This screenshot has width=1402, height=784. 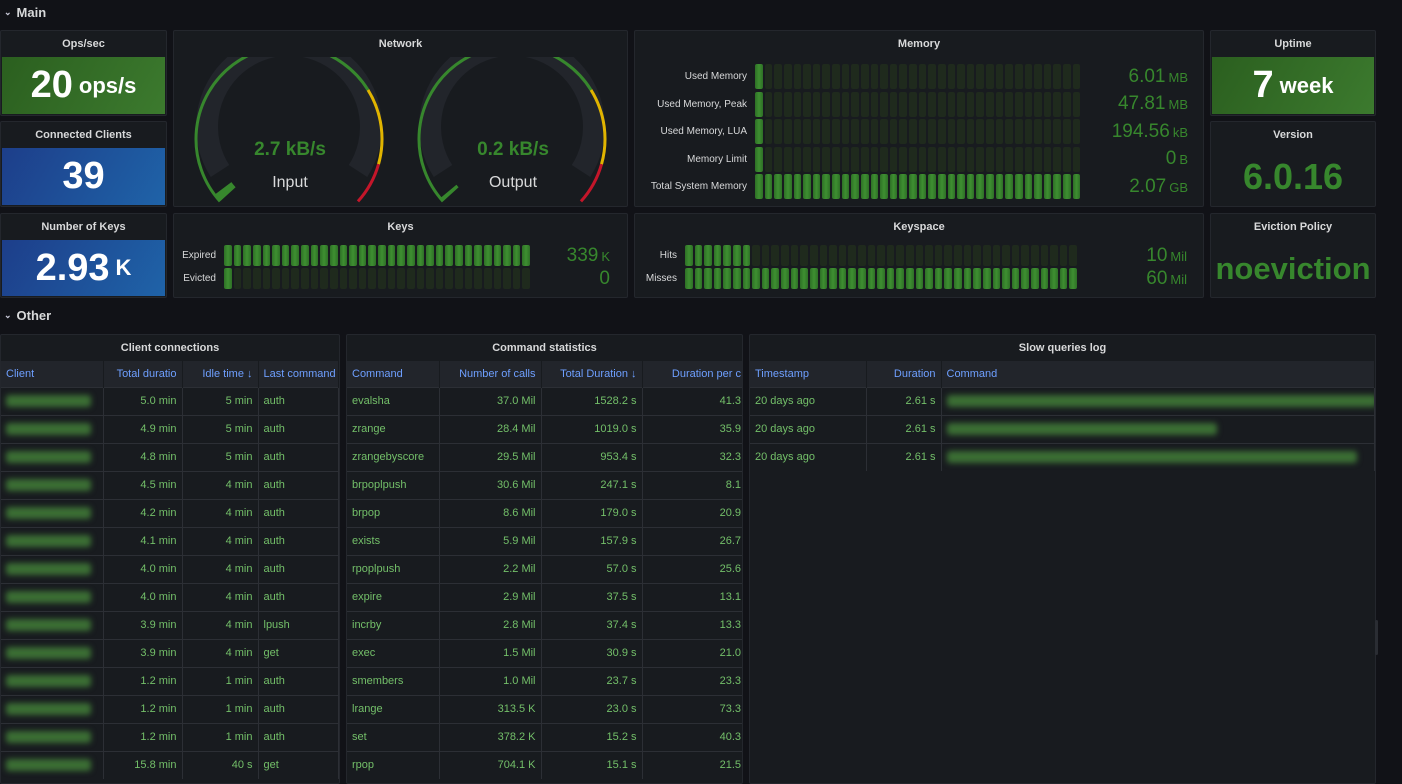 What do you see at coordinates (668, 255) in the screenshot?
I see `bar-label: Hits` at bounding box center [668, 255].